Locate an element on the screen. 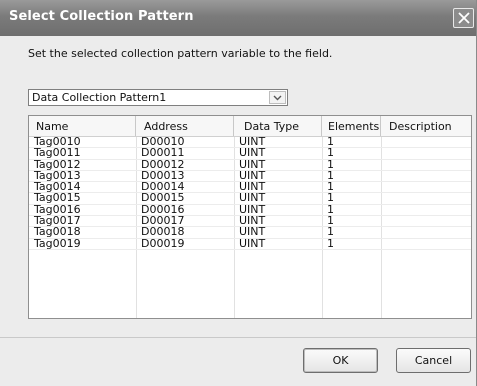  cell-name: Tag0011 is located at coordinates (57, 153).